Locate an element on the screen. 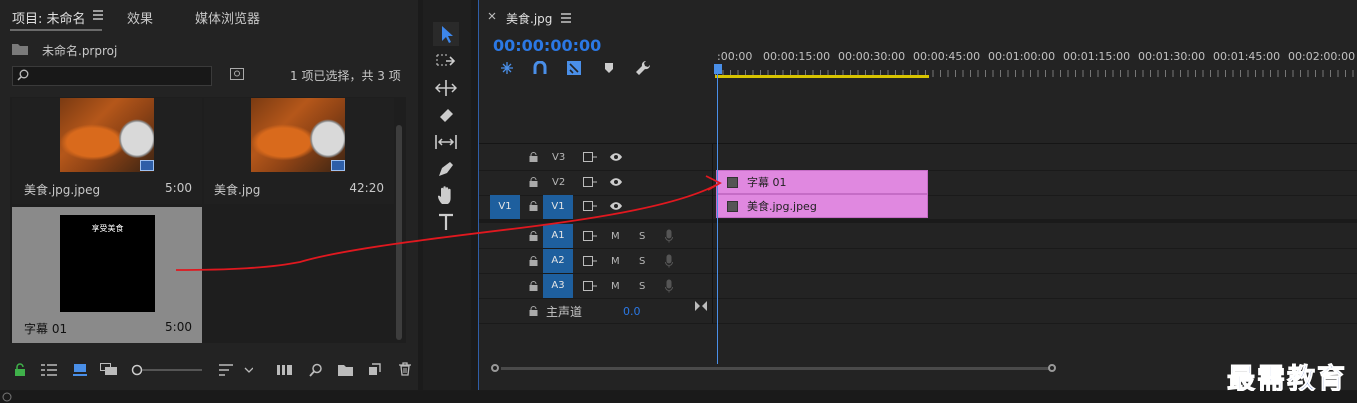 Image resolution: width=1357 pixels, height=403 pixels. annotation-arrow is located at coordinates (448, 223).